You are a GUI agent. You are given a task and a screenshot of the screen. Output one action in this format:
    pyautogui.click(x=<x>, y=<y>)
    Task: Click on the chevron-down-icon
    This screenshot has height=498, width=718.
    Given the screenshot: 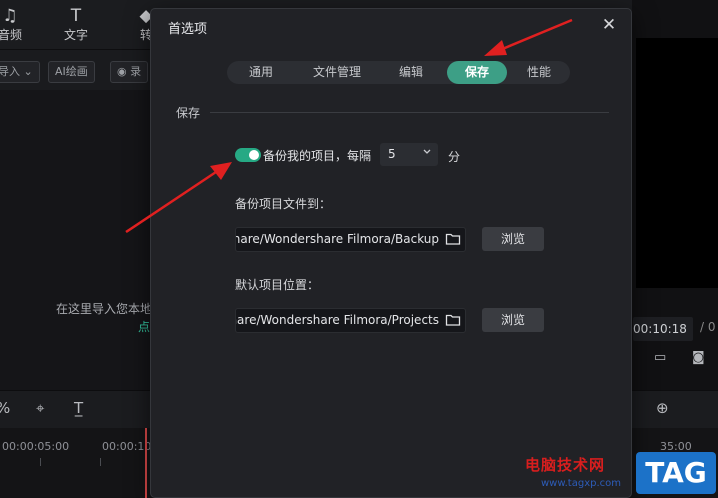 What is the action you would take?
    pyautogui.click(x=427, y=151)
    